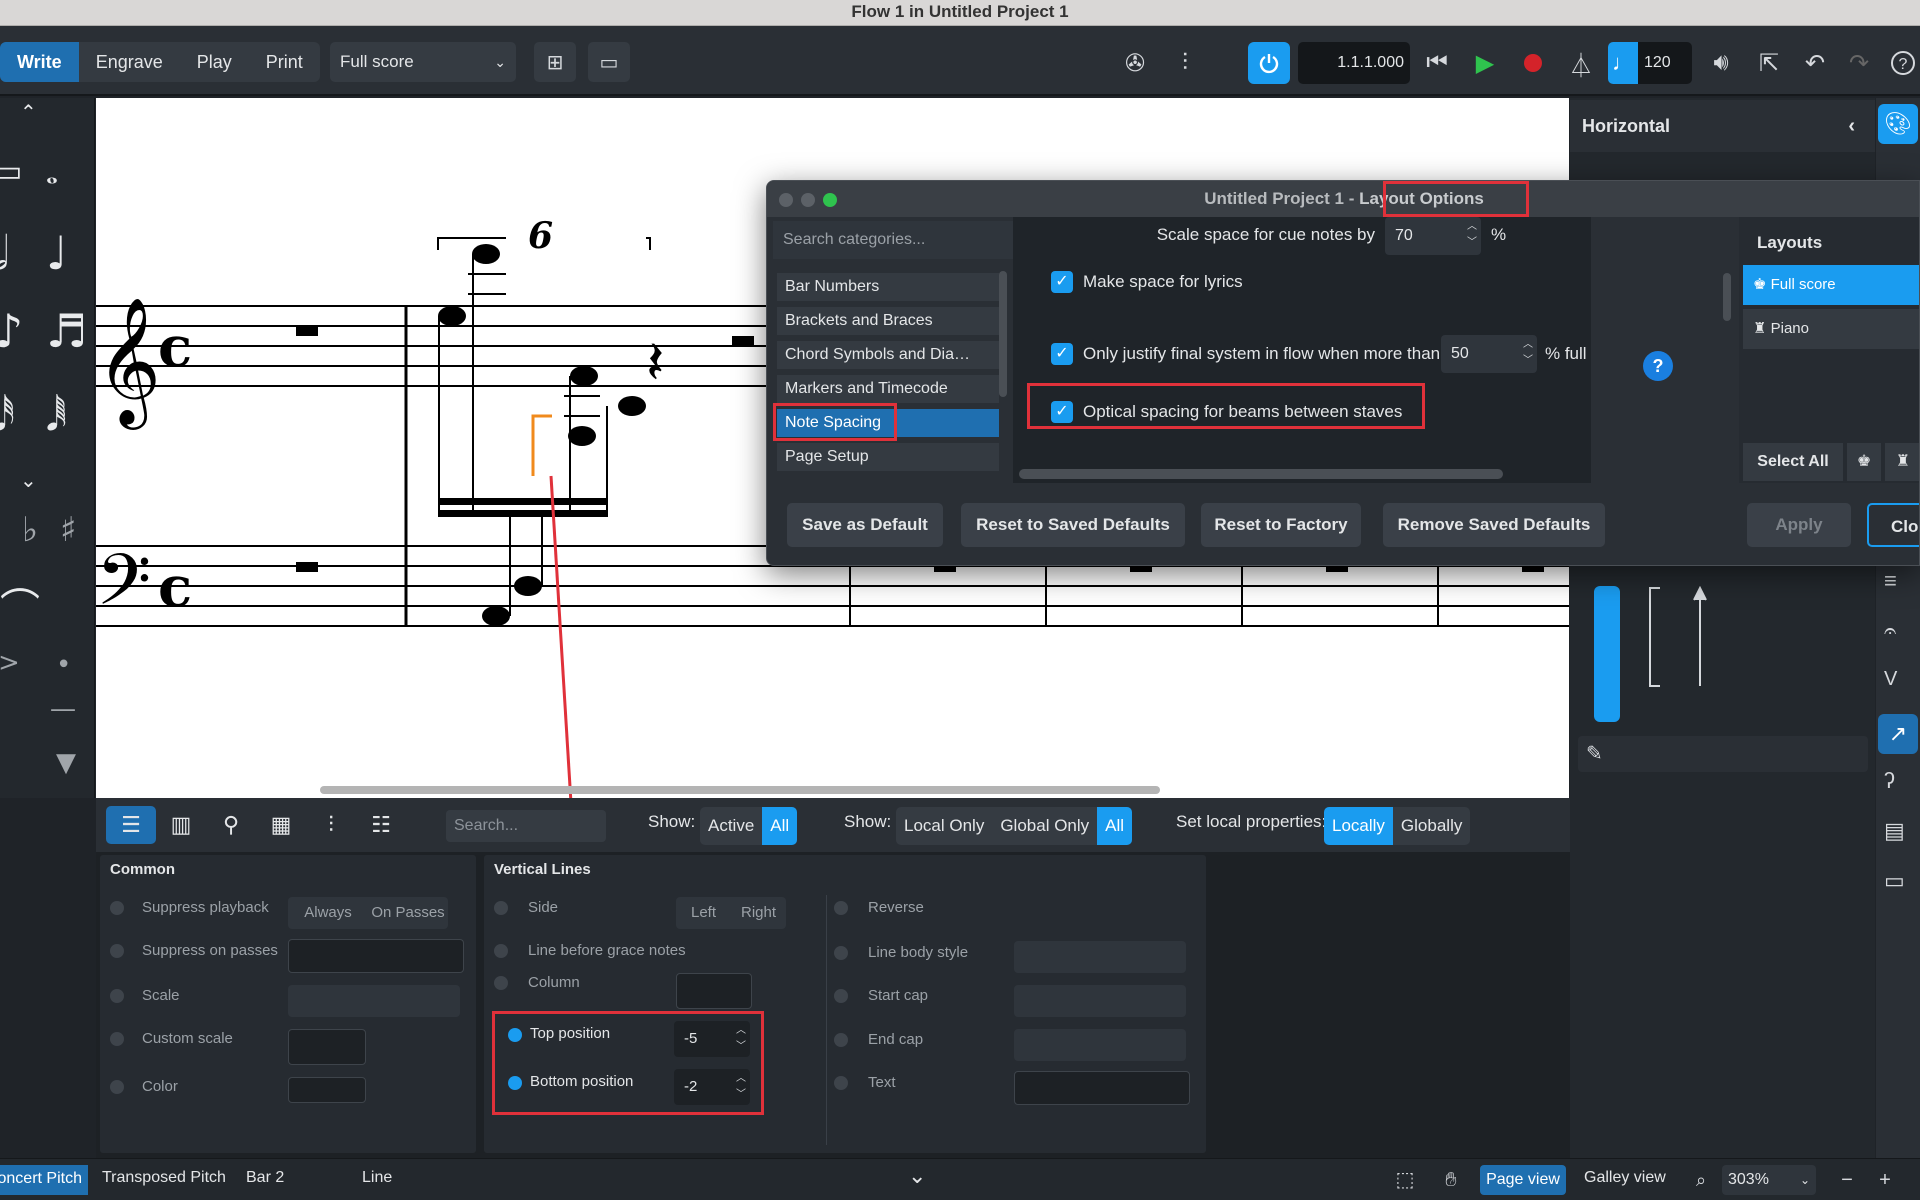 The height and width of the screenshot is (1200, 1920). I want to click on layout-item-piano: ♜ Piano, so click(1831, 329).